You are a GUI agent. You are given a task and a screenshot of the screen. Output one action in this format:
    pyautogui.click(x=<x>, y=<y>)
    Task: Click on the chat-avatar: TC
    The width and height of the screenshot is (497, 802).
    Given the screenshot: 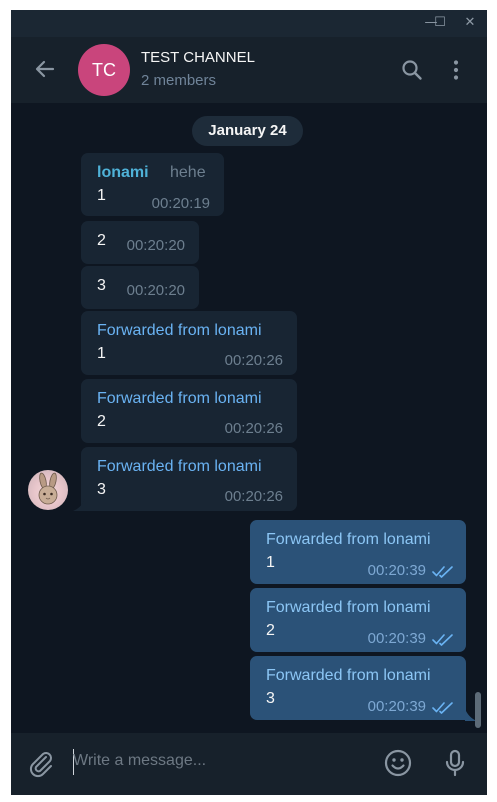 What is the action you would take?
    pyautogui.click(x=104, y=70)
    